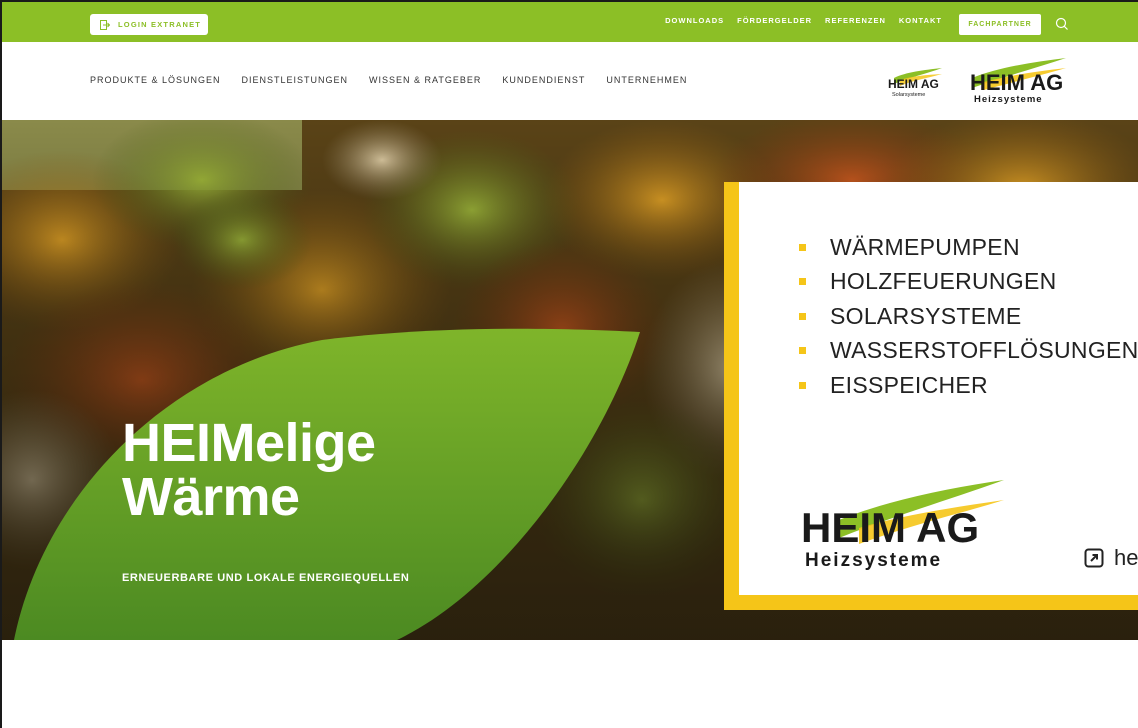 This screenshot has width=1138, height=728. Describe the element at coordinates (1111, 558) in the screenshot. I see `website-link: heim-ag.ch` at that location.